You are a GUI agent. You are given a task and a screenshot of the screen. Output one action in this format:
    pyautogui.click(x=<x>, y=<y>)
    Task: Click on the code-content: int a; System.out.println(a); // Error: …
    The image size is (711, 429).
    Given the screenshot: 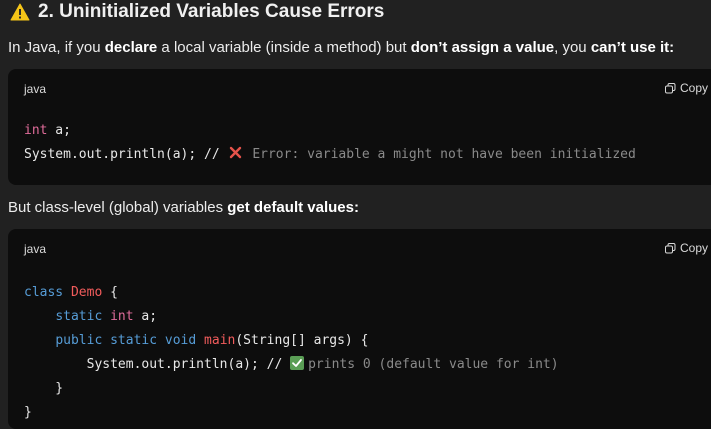 What is the action you would take?
    pyautogui.click(x=330, y=142)
    